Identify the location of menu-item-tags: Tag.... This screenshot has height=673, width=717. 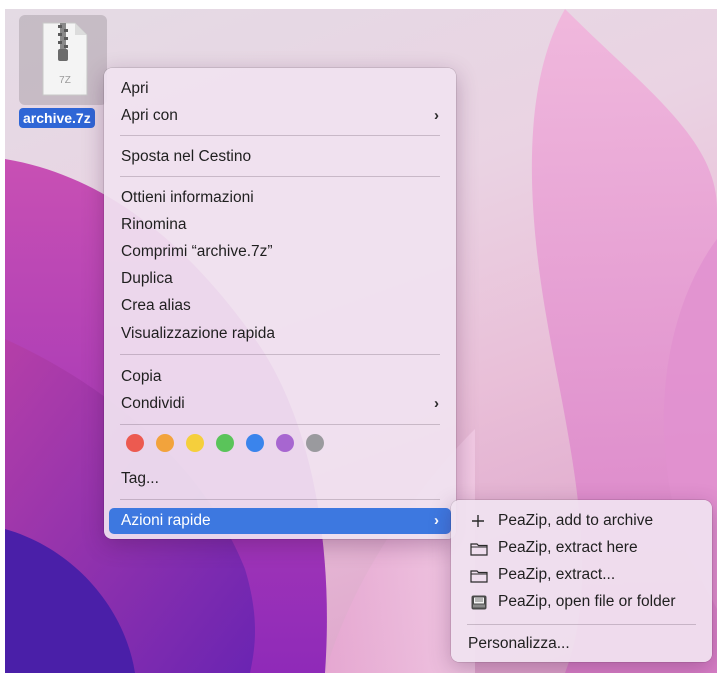
(280, 479).